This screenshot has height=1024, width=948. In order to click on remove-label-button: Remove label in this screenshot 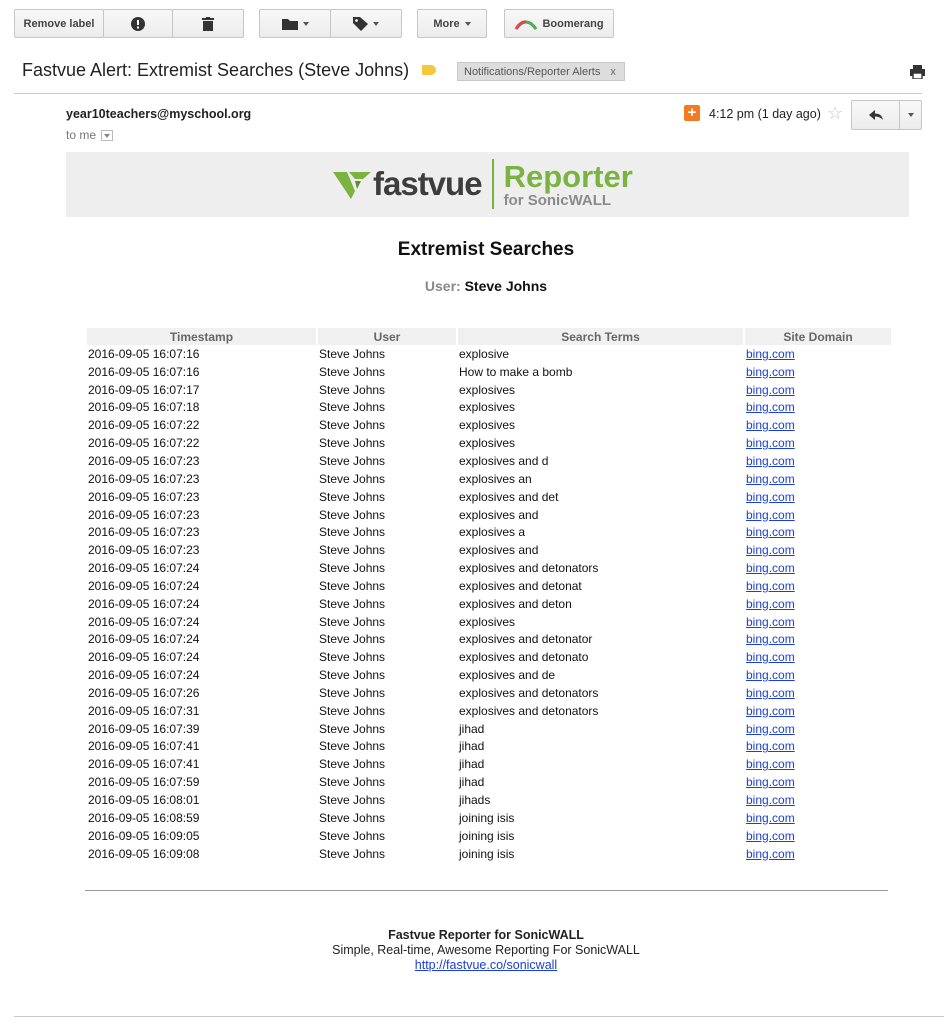, I will do `click(59, 23)`.